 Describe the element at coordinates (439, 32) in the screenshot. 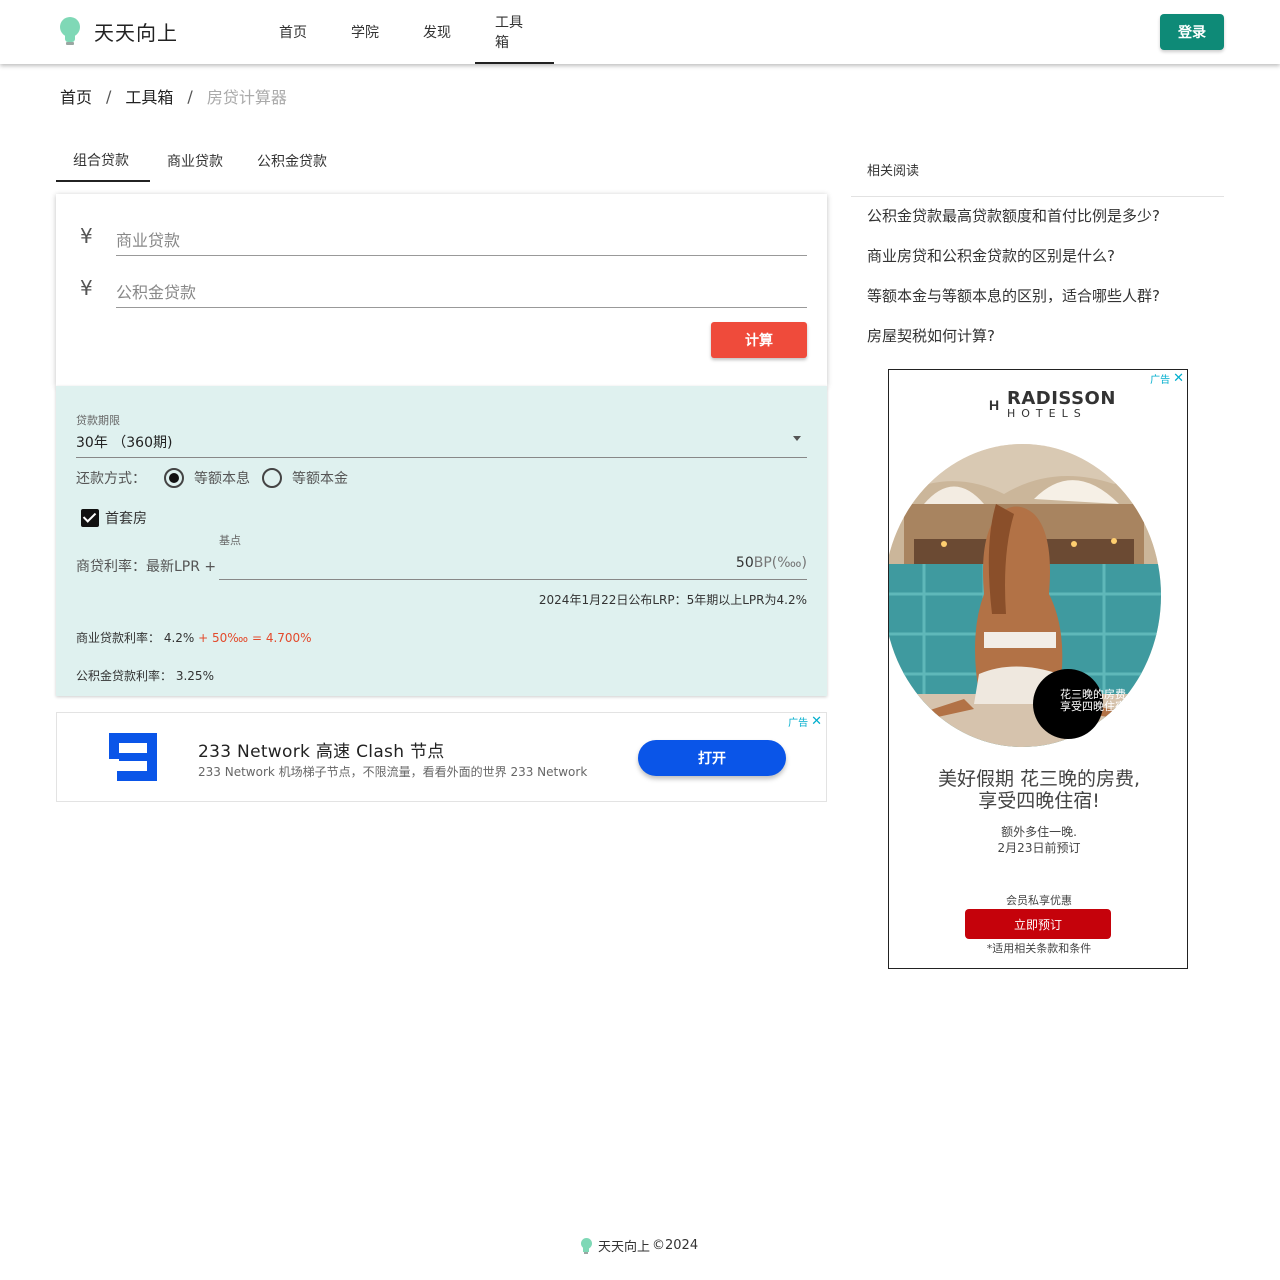

I see `nav-discover: 发现` at that location.